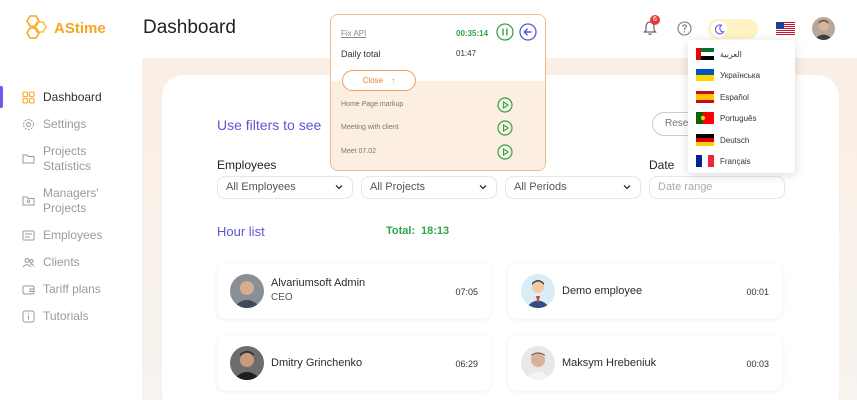 Image resolution: width=857 pixels, height=400 pixels. Describe the element at coordinates (73, 235) in the screenshot. I see `sidebar-item-label: Employees` at that location.